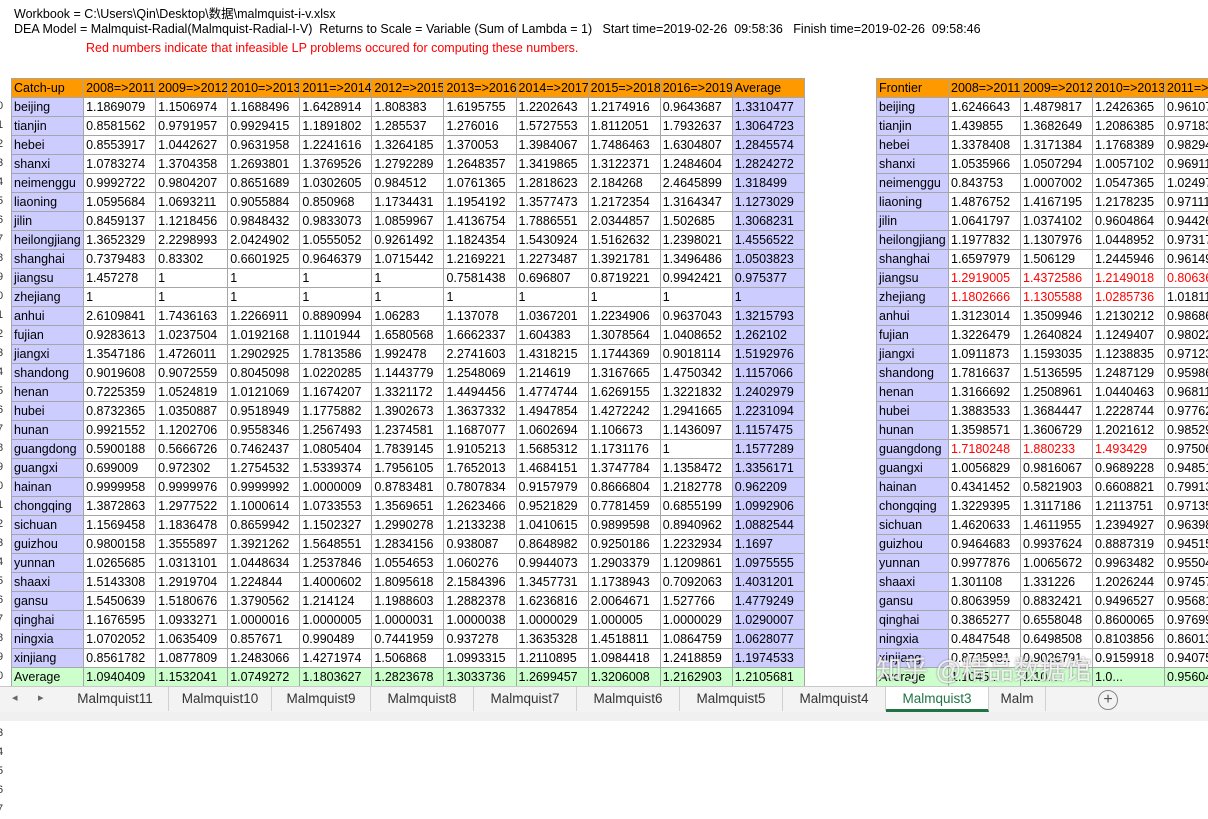 The width and height of the screenshot is (1208, 819). Describe the element at coordinates (913, 88) in the screenshot. I see `header-cell: Frontier` at that location.